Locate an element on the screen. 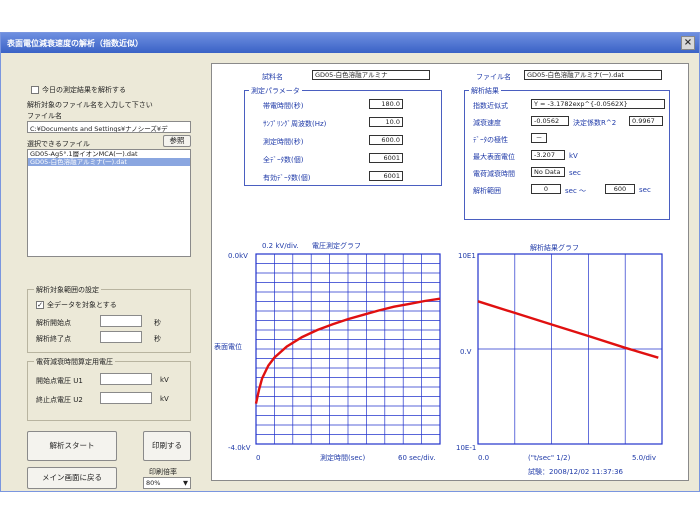 This screenshot has width=700, height=525. chart2-x-right-label: 5.0/div is located at coordinates (644, 458).